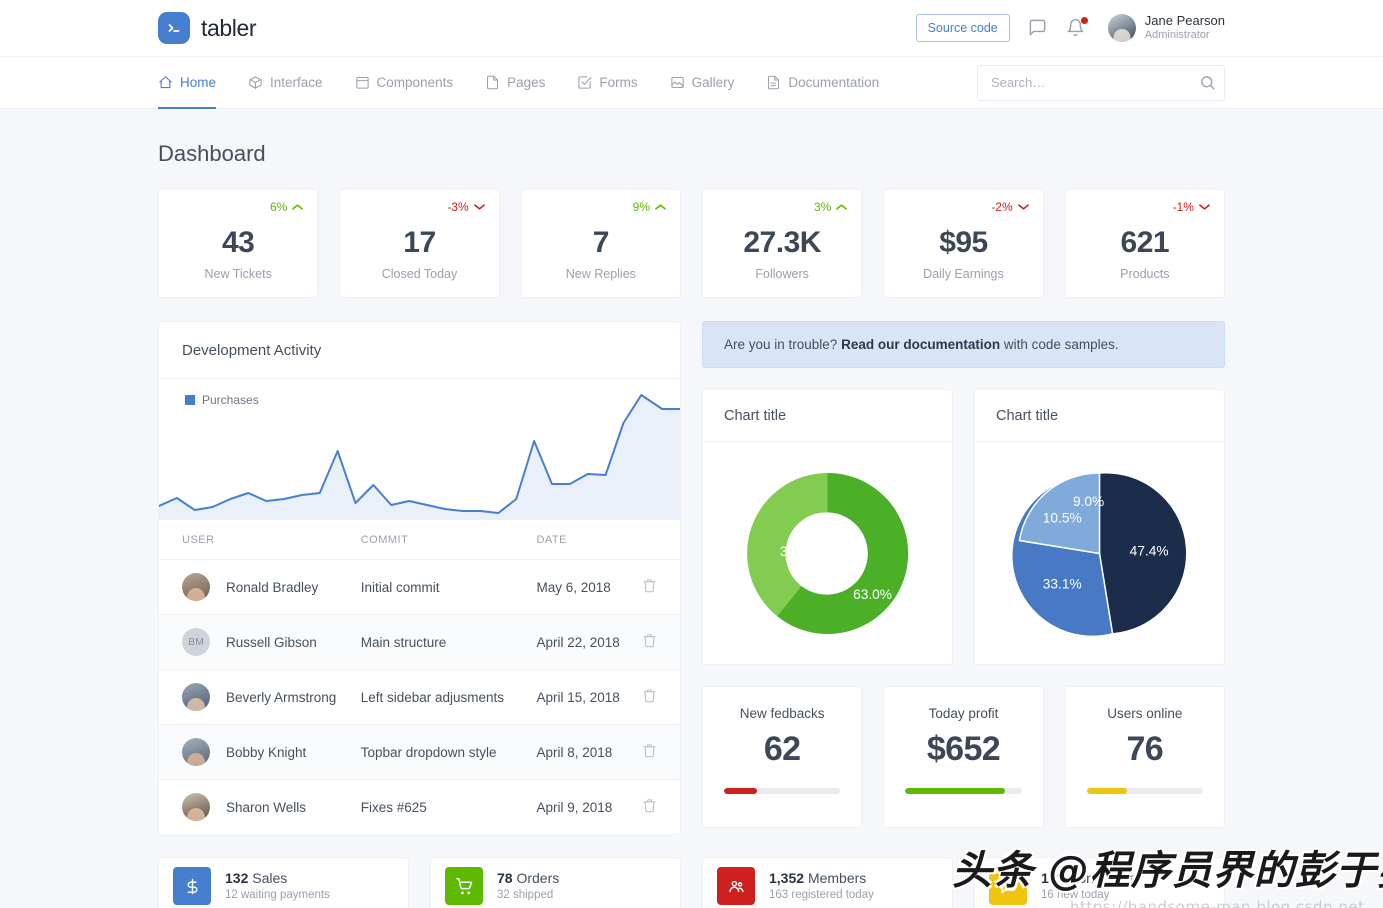 The height and width of the screenshot is (908, 1383). I want to click on donut-chart: 37.0% 63.0%, so click(827, 553).